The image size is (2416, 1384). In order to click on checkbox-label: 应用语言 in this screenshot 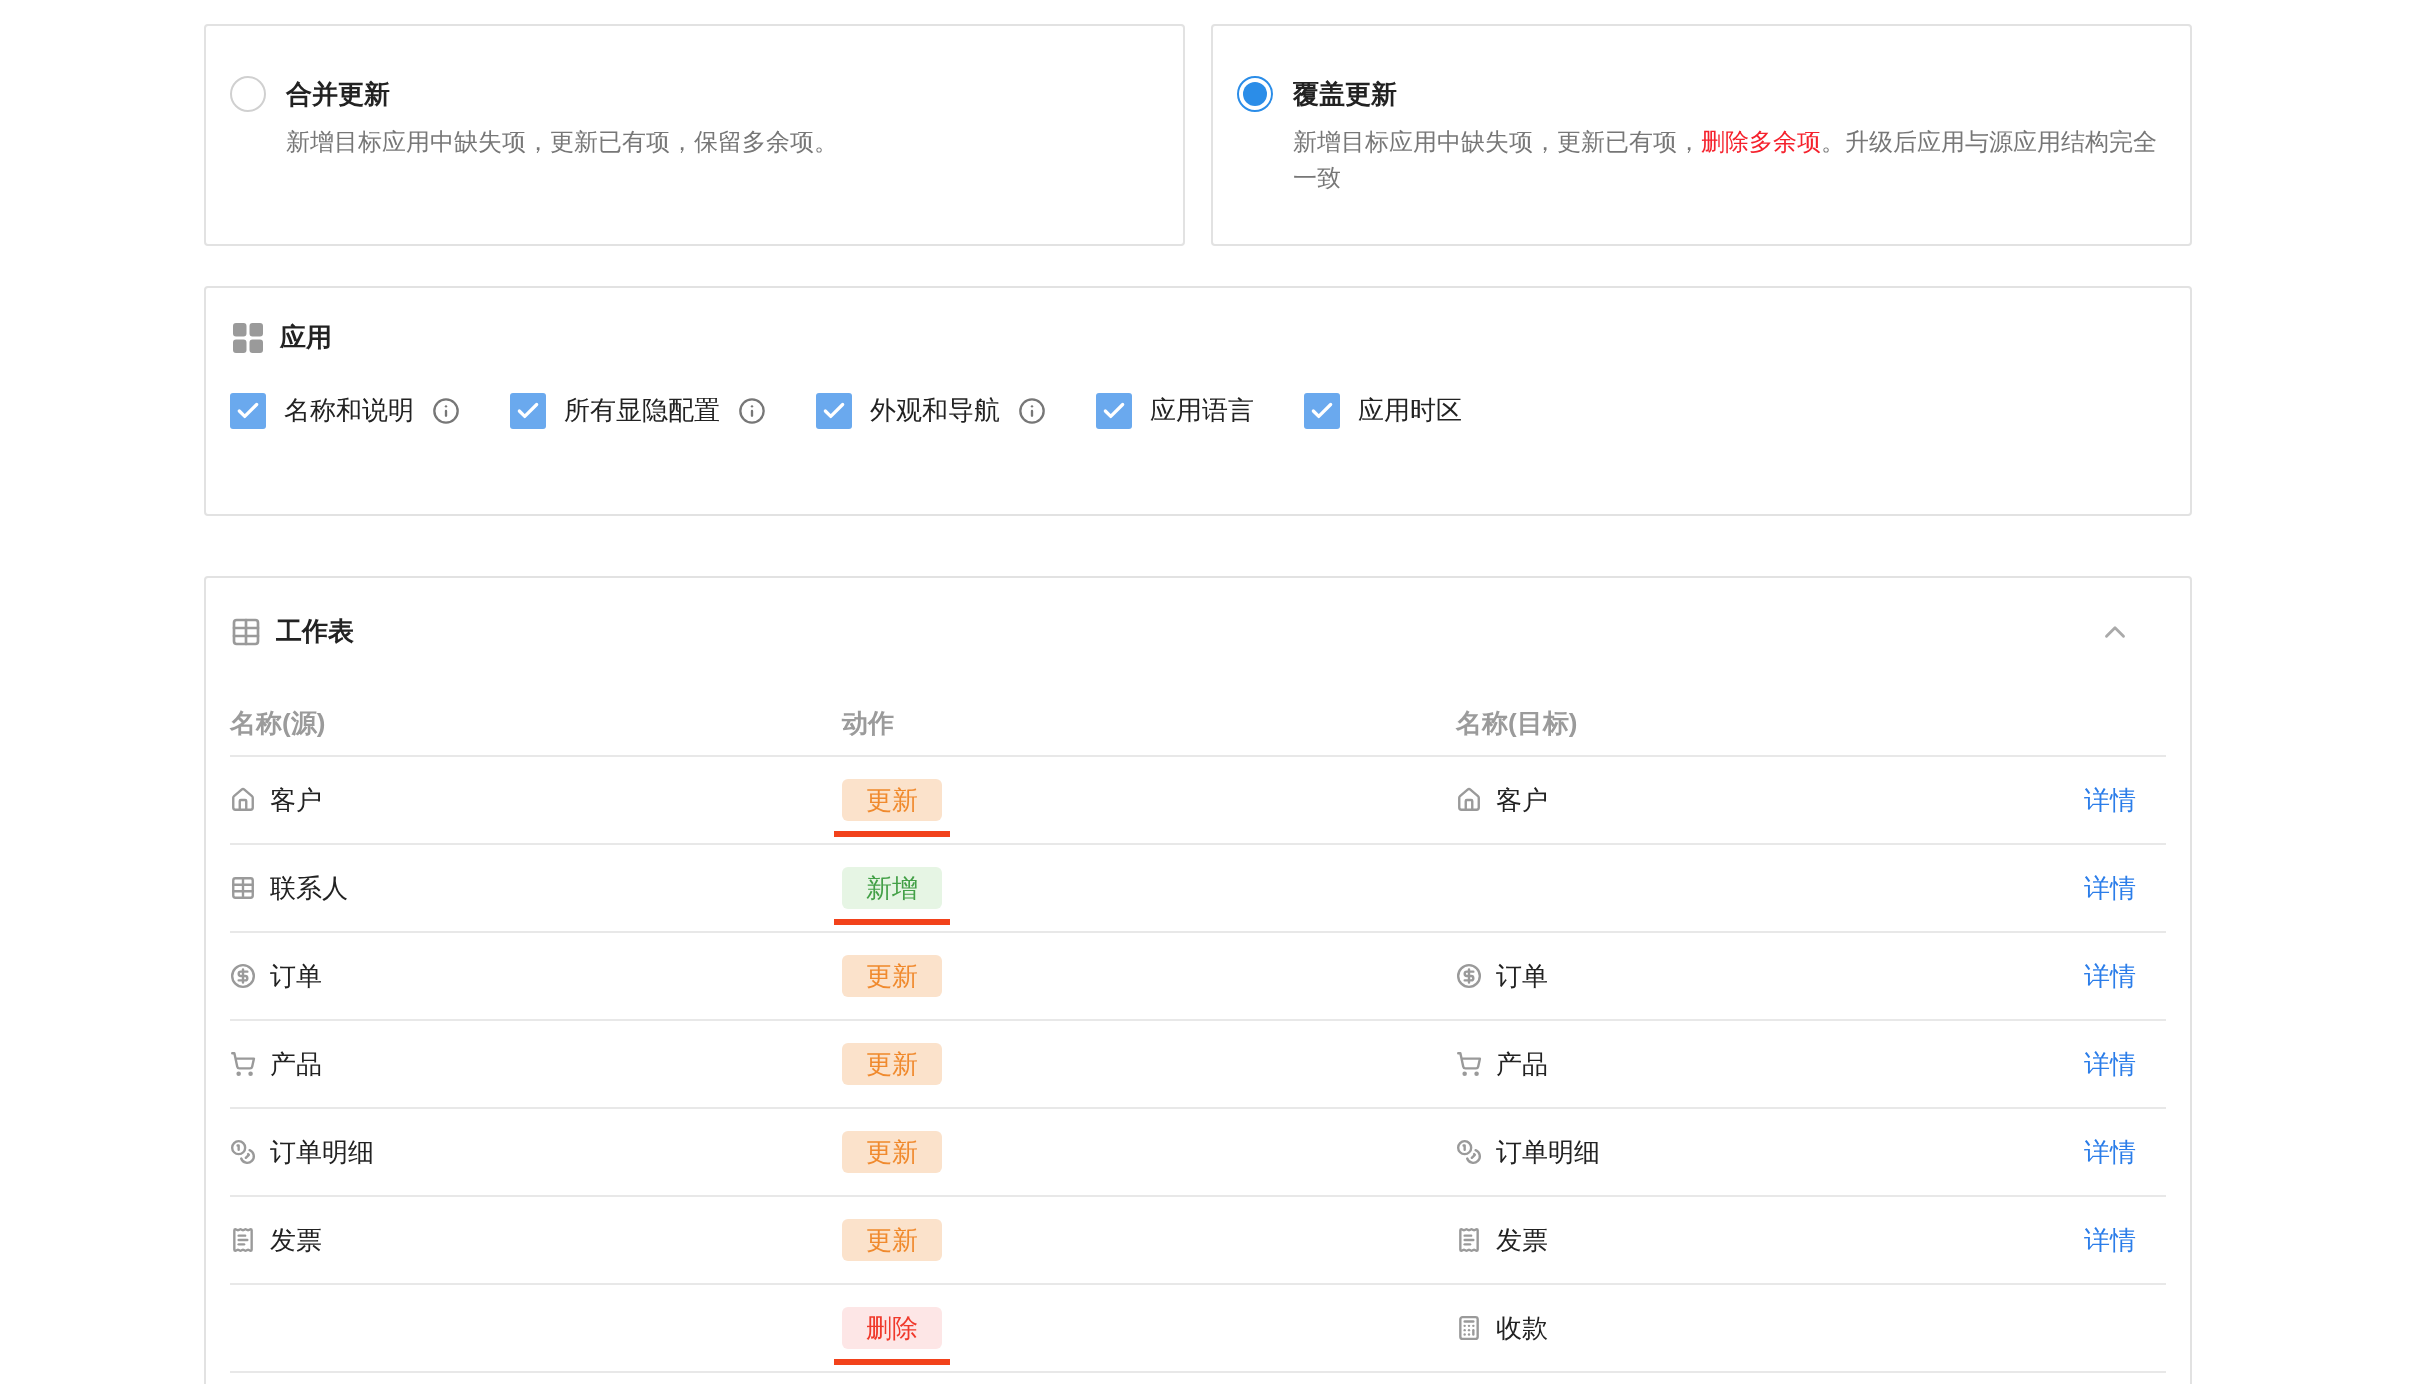, I will do `click(1202, 410)`.